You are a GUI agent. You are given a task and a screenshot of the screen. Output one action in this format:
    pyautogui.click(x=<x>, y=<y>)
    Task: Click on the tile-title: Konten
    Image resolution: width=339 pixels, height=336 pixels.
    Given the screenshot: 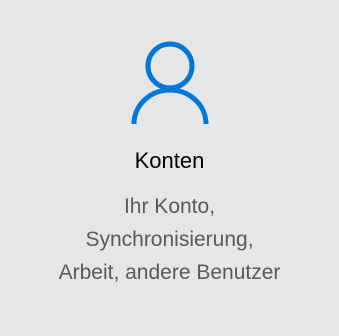 What is the action you would take?
    pyautogui.click(x=169, y=160)
    